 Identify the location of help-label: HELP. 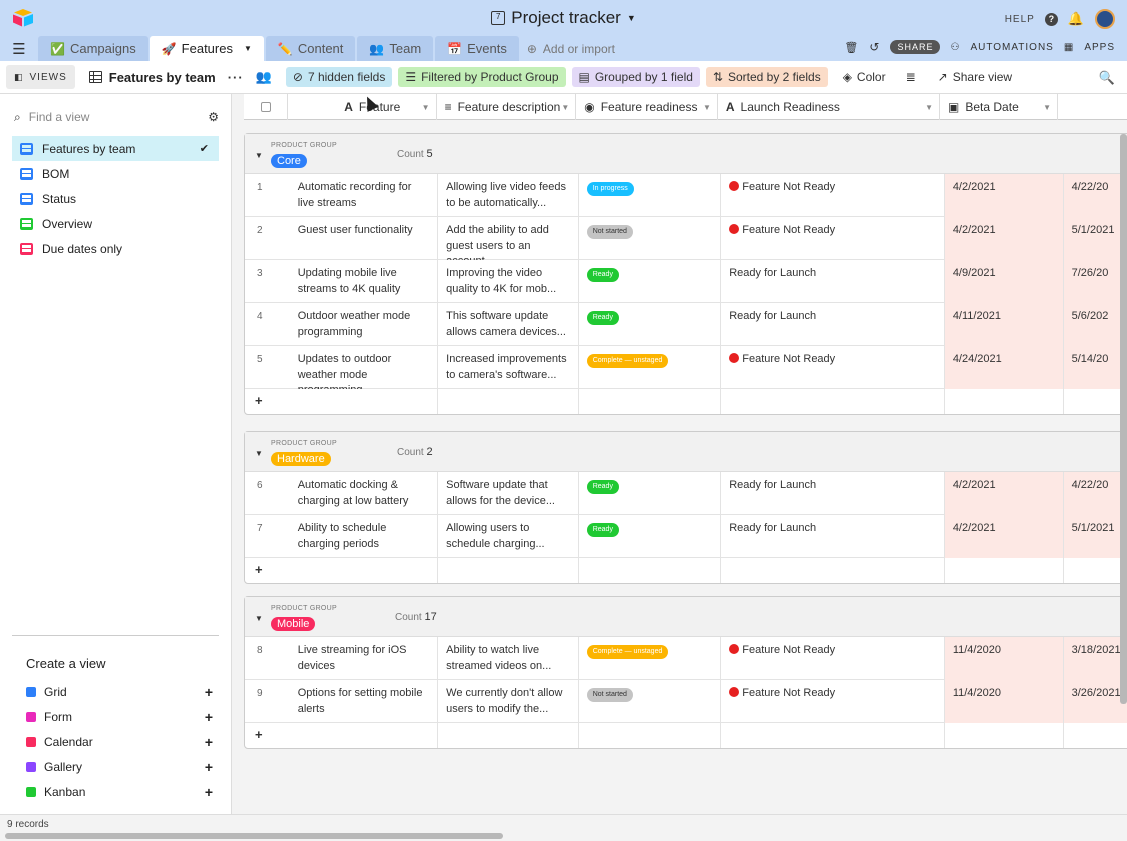
(1020, 19).